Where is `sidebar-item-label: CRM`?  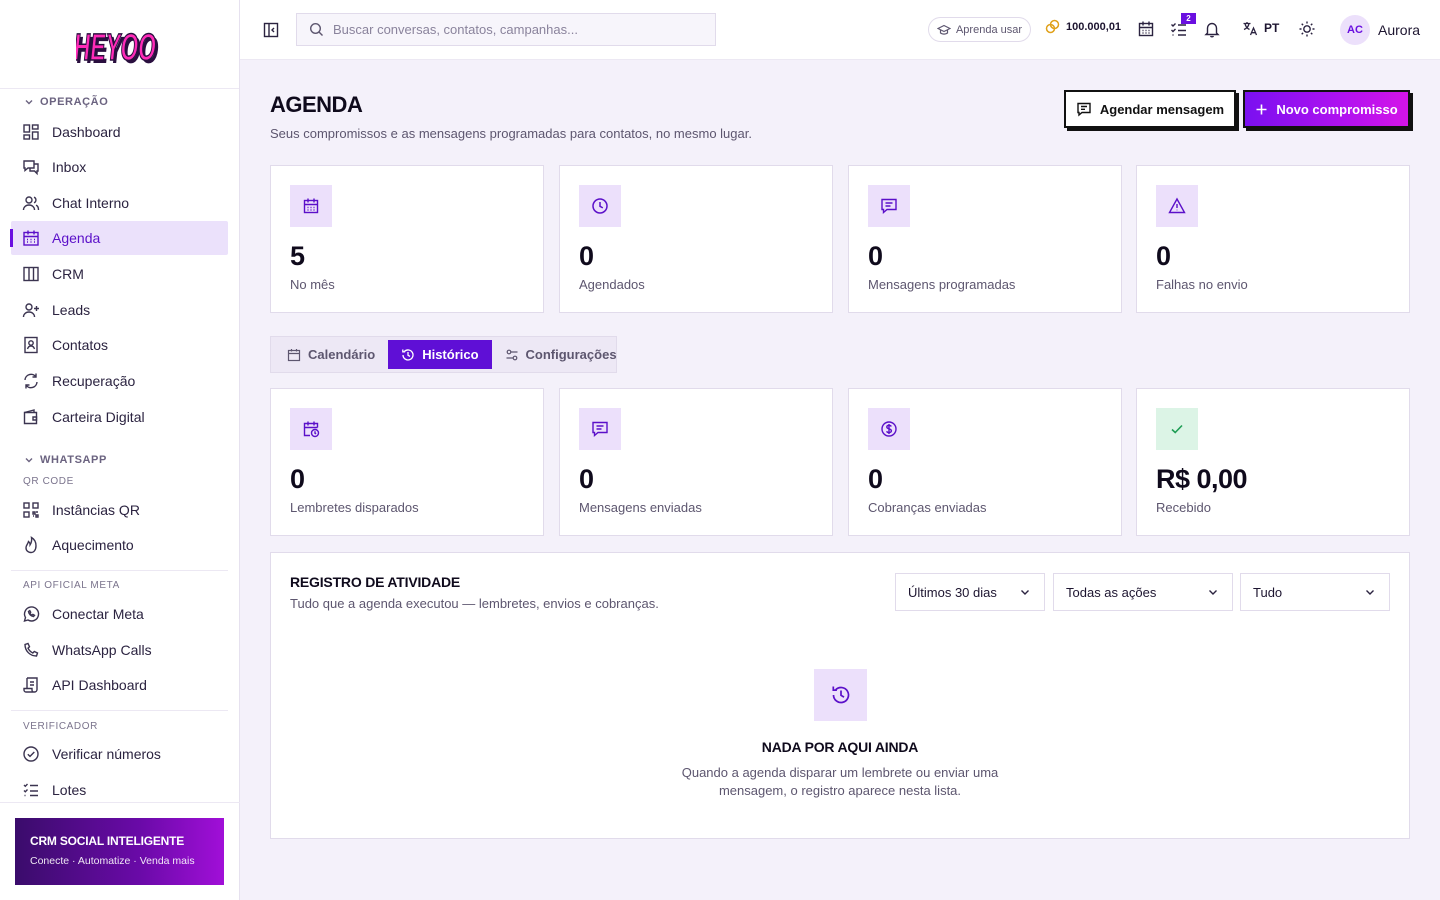
sidebar-item-label: CRM is located at coordinates (68, 274).